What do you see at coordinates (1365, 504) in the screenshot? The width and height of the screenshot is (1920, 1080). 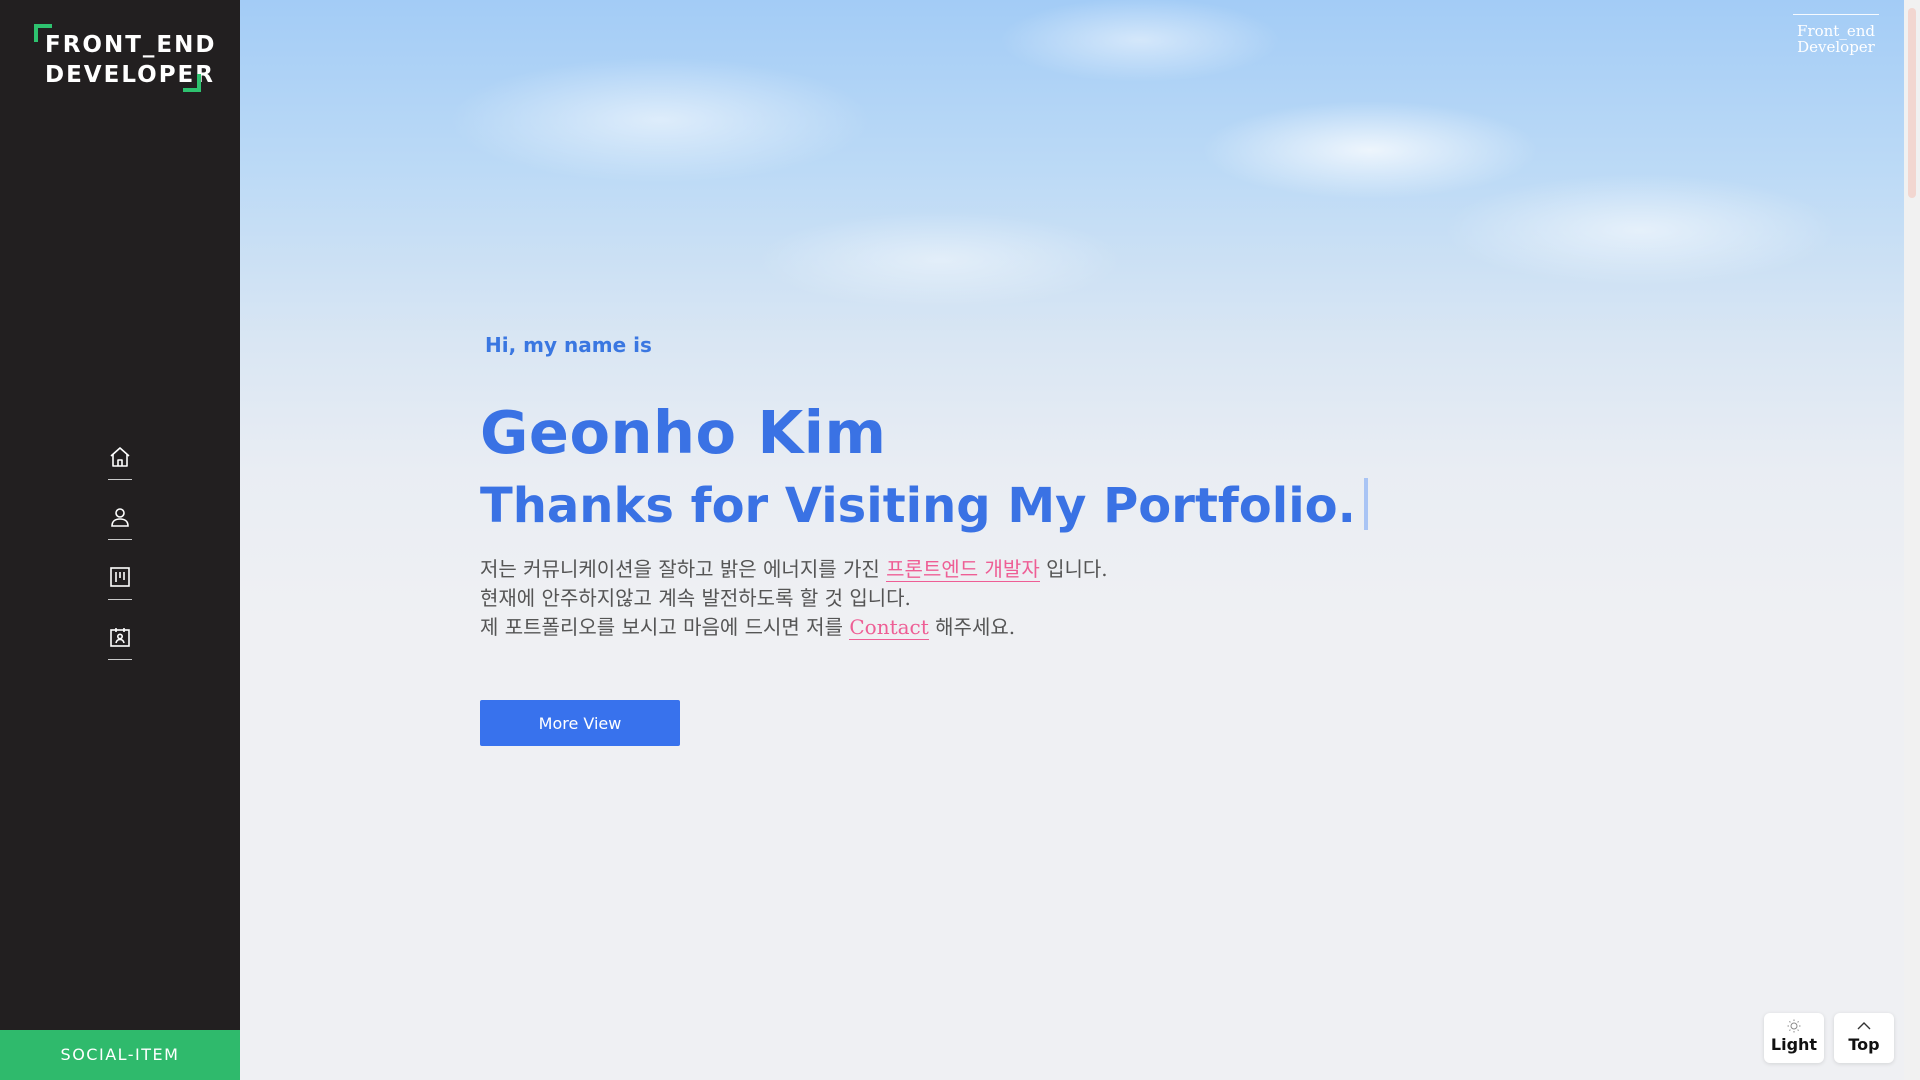 I see `typing-cursor` at bounding box center [1365, 504].